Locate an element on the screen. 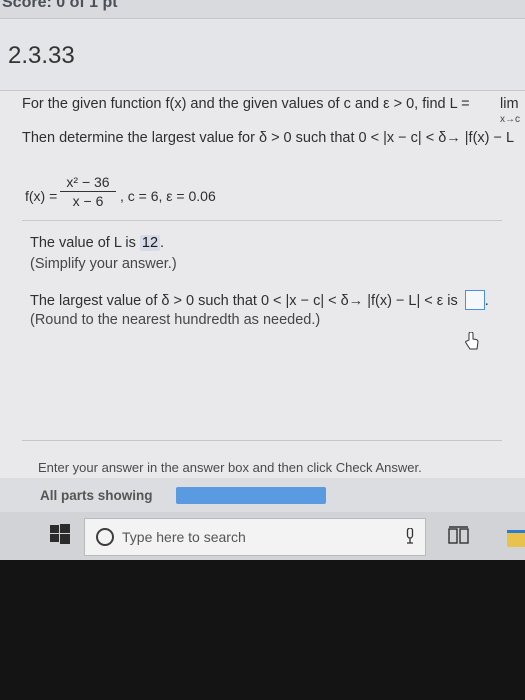 This screenshot has height=700, width=525. lim-word: lim is located at coordinates (509, 104).